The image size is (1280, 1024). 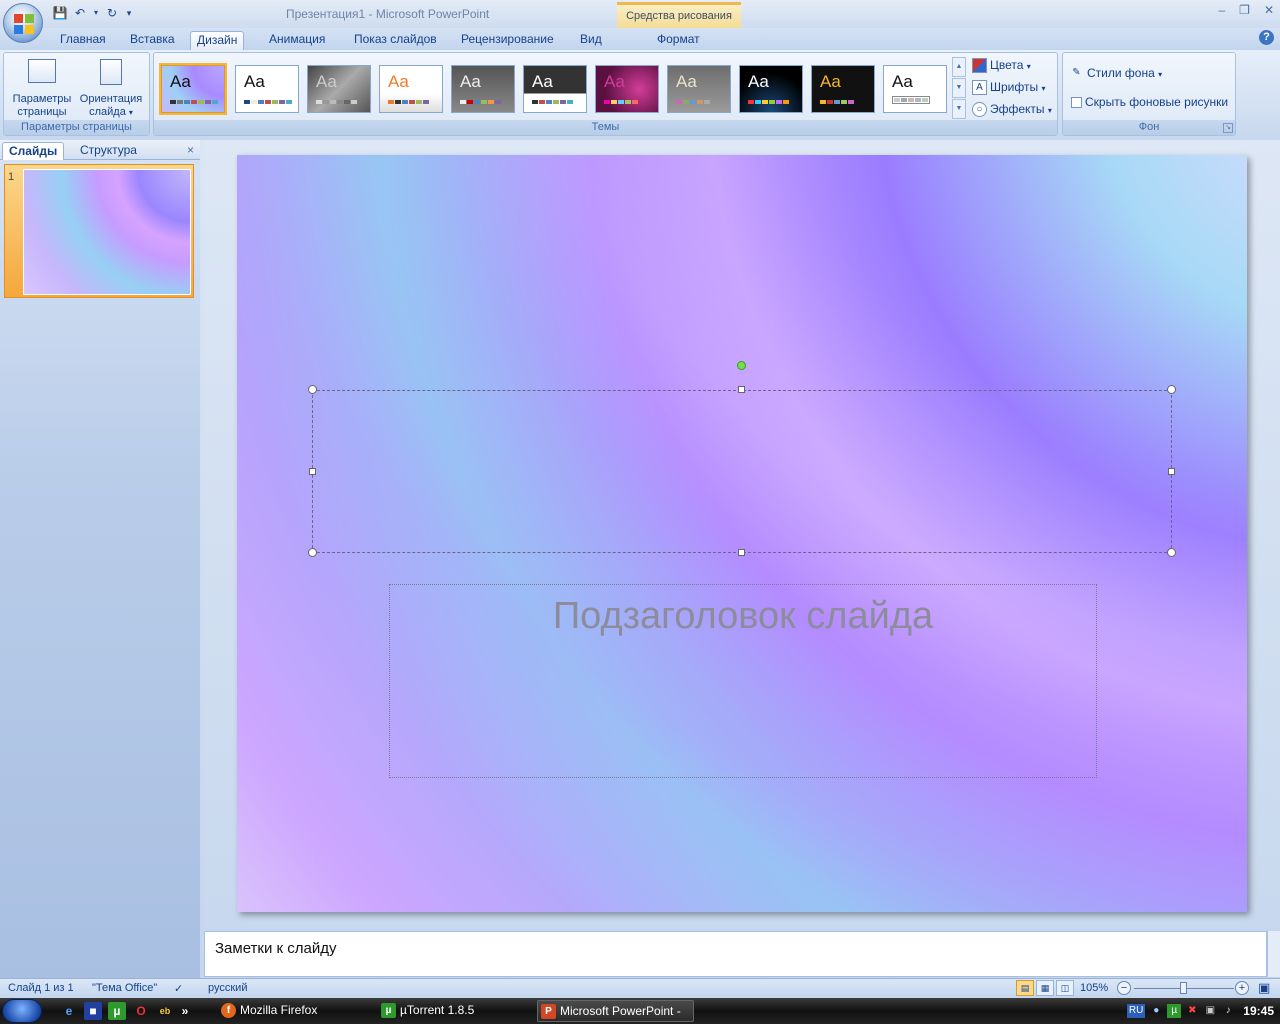 What do you see at coordinates (1174, 1011) in the screenshot?
I see `utorrent-tray-icon: µ` at bounding box center [1174, 1011].